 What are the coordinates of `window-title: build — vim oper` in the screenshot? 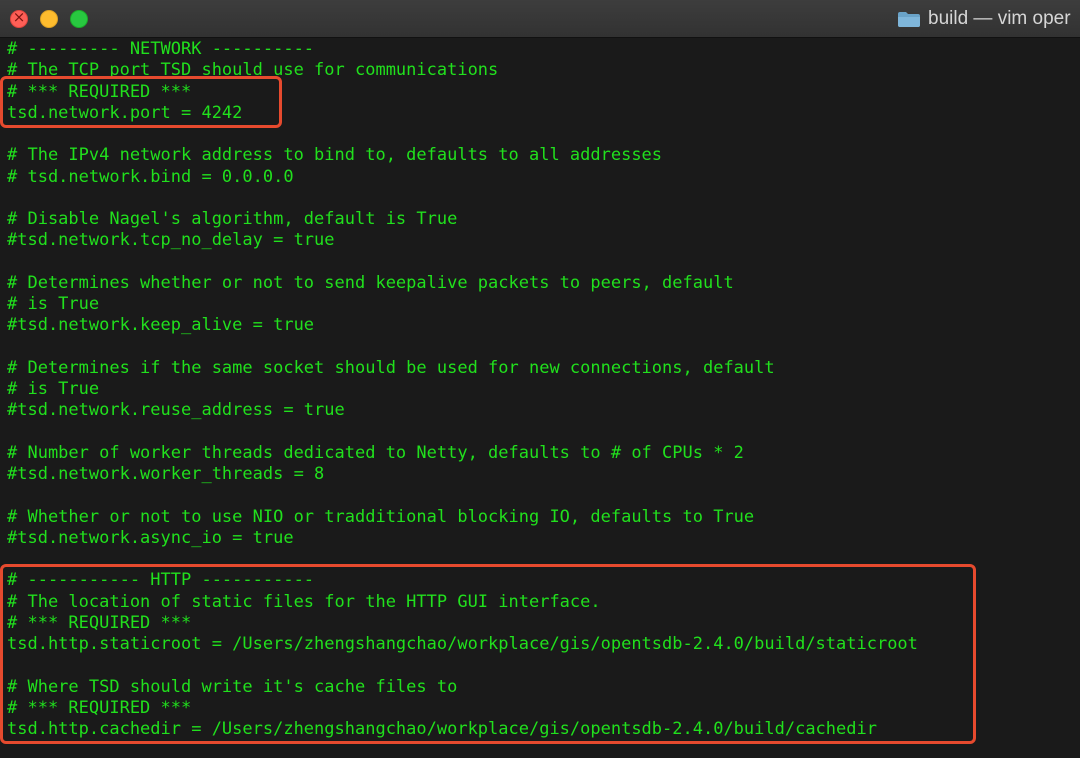 It's located at (999, 18).